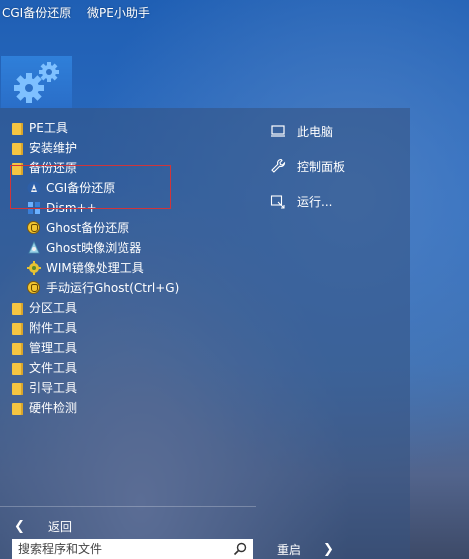 The image size is (469, 559). Describe the element at coordinates (34, 268) in the screenshot. I see `wim-icon` at that location.